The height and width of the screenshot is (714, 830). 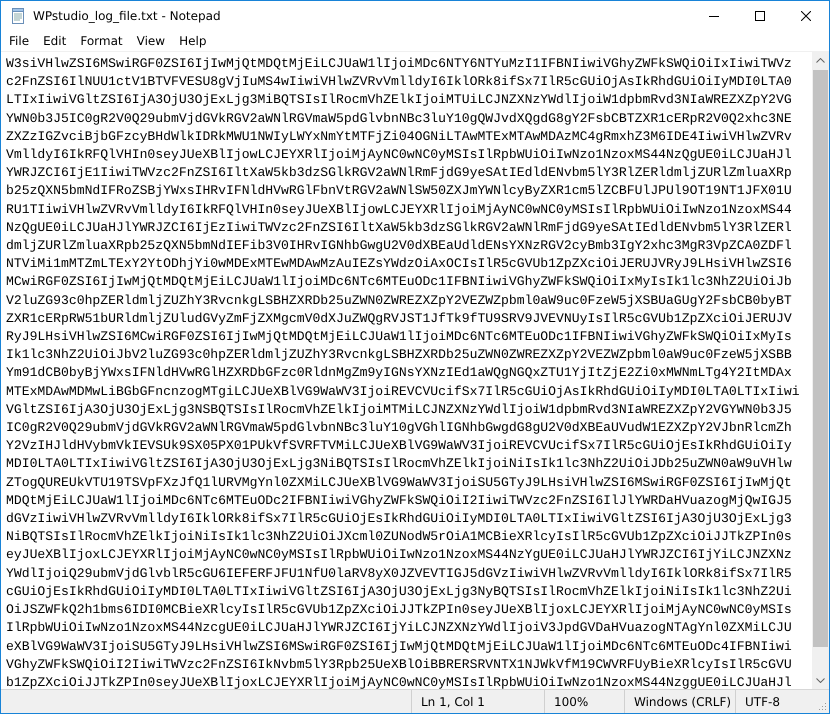 What do you see at coordinates (399, 264) in the screenshot?
I see `text-line: NTViMi1mMTZmLTExY2YtODhjYi0wMDExMTEwMDAwMzAuIEZsYWdzOiAxOCIsIlR5cGVUb1ZpZXciOiJERUJVRyJ9LHsiVHlwZSI6` at bounding box center [399, 264].